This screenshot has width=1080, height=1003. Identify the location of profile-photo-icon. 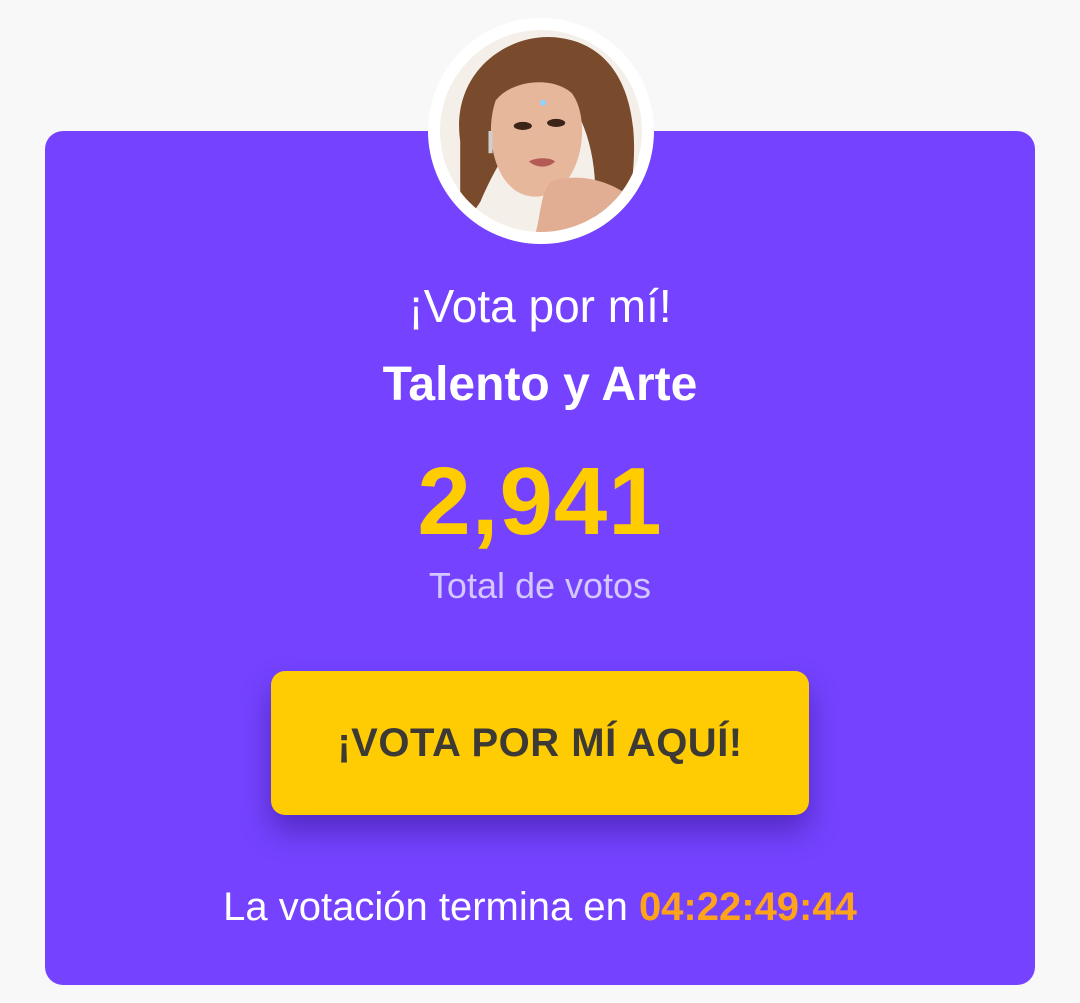
(541, 131).